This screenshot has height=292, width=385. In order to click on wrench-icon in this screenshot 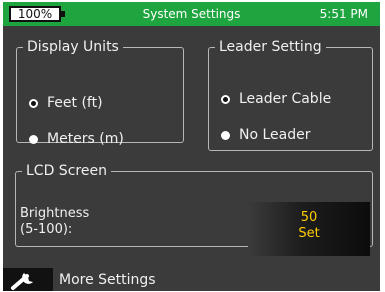, I will do `click(28, 279)`.